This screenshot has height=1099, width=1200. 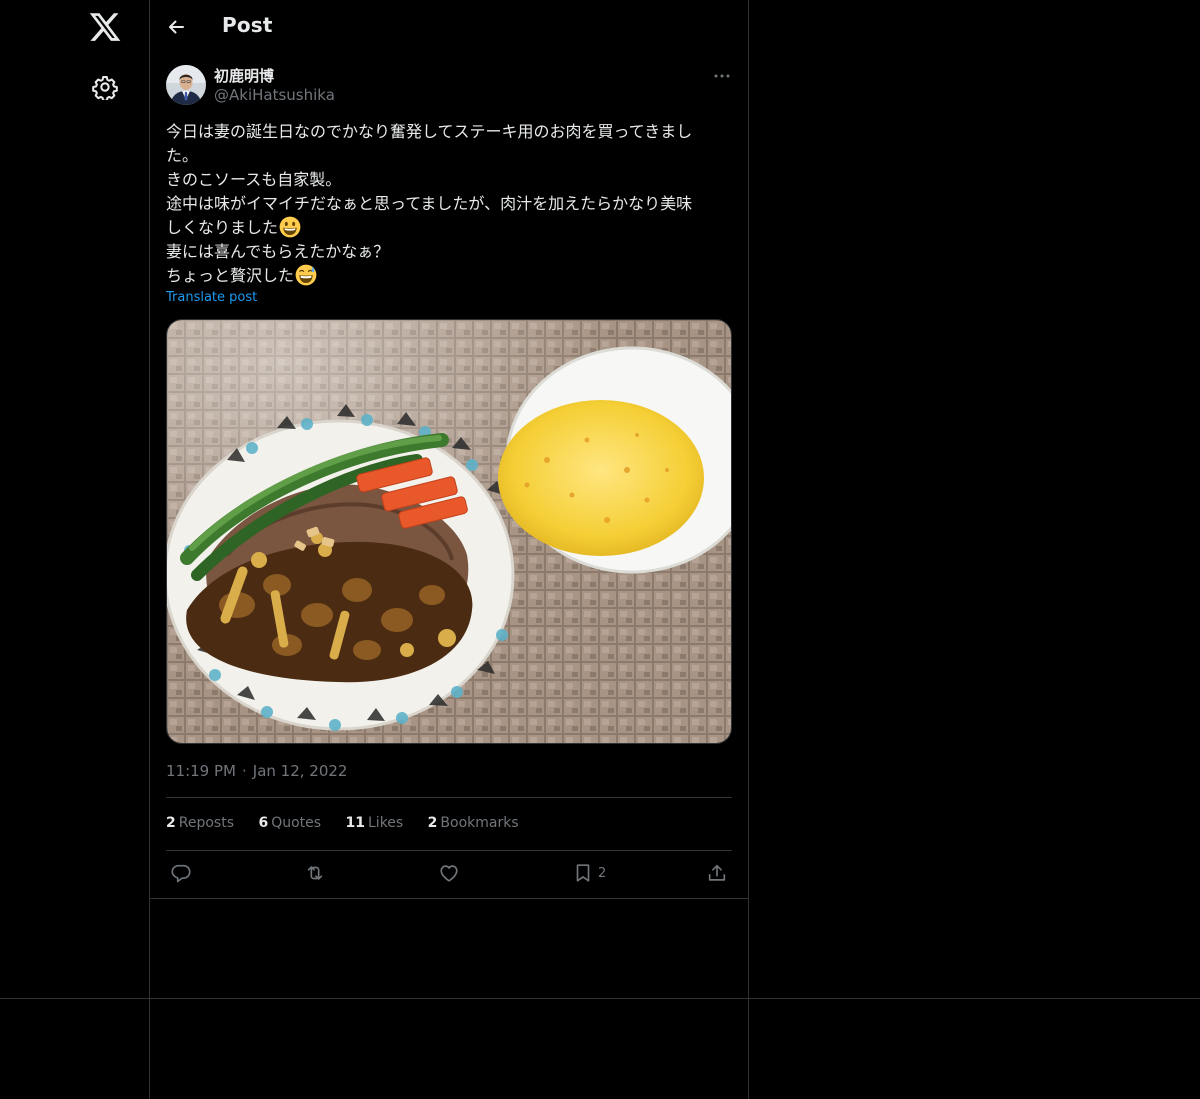 What do you see at coordinates (429, 131) in the screenshot?
I see `post-text-line: 今日は妻の誕生日なのでかなり奮発してステーキ用のお肉を買ってきまし` at bounding box center [429, 131].